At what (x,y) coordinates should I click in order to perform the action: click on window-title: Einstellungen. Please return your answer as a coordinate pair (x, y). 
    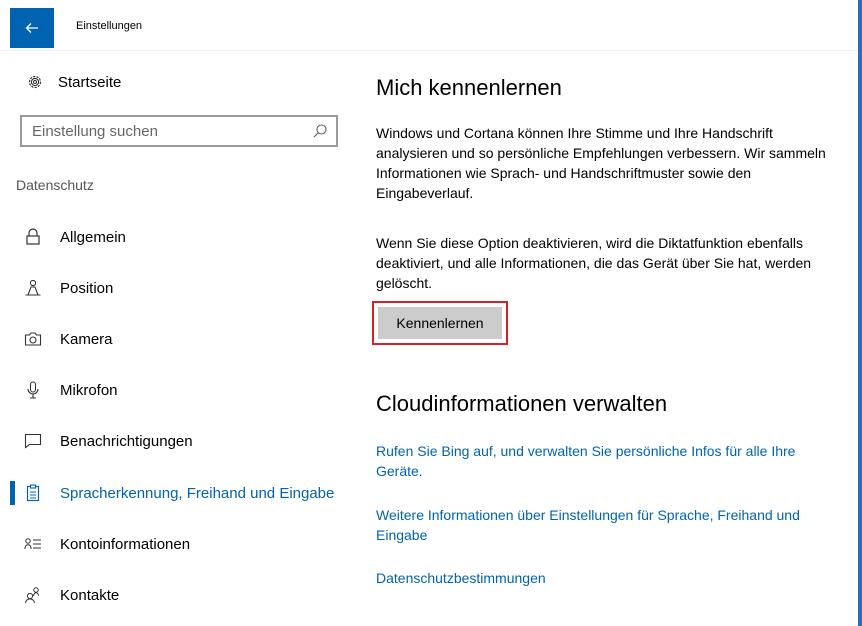
    Looking at the image, I should click on (109, 26).